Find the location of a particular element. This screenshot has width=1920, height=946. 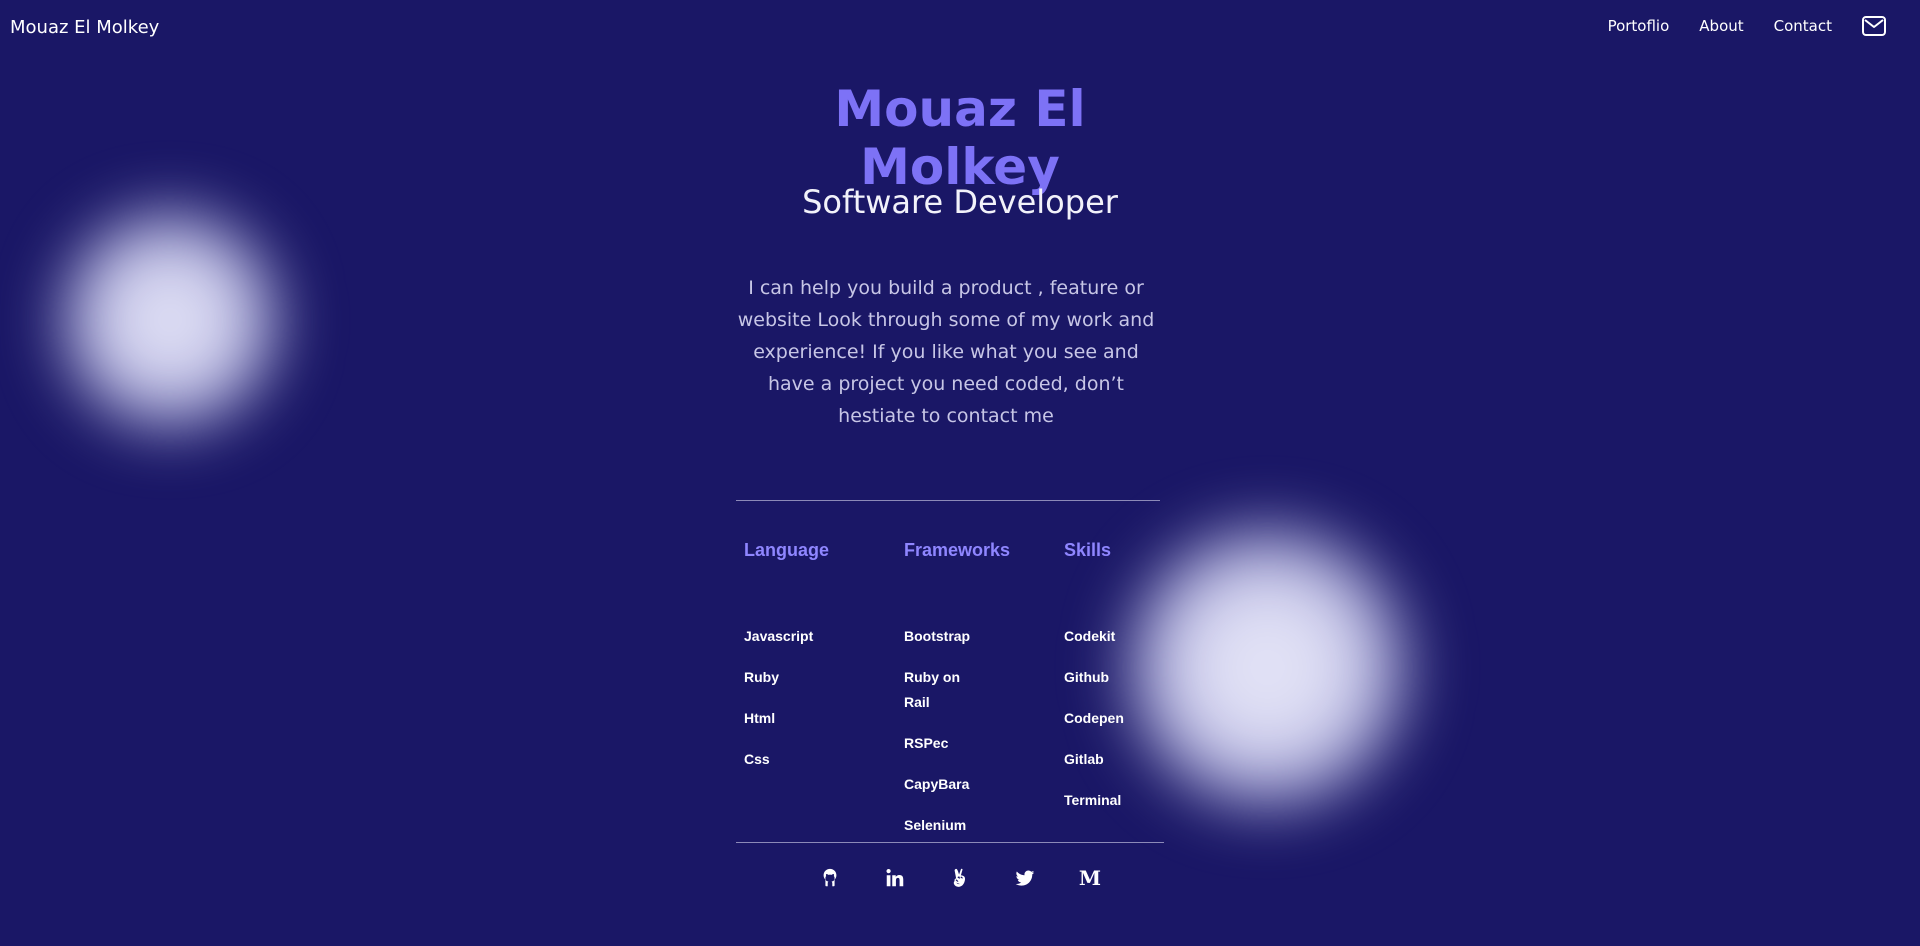

glow-blob-left is located at coordinates (170, 320).